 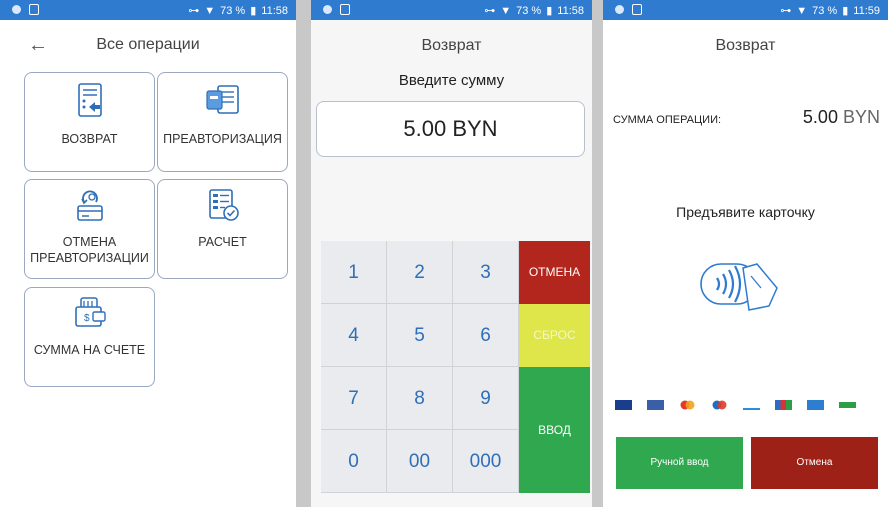 I want to click on tile-label: СУММА НА СЧЕТЕ, so click(x=89, y=350).